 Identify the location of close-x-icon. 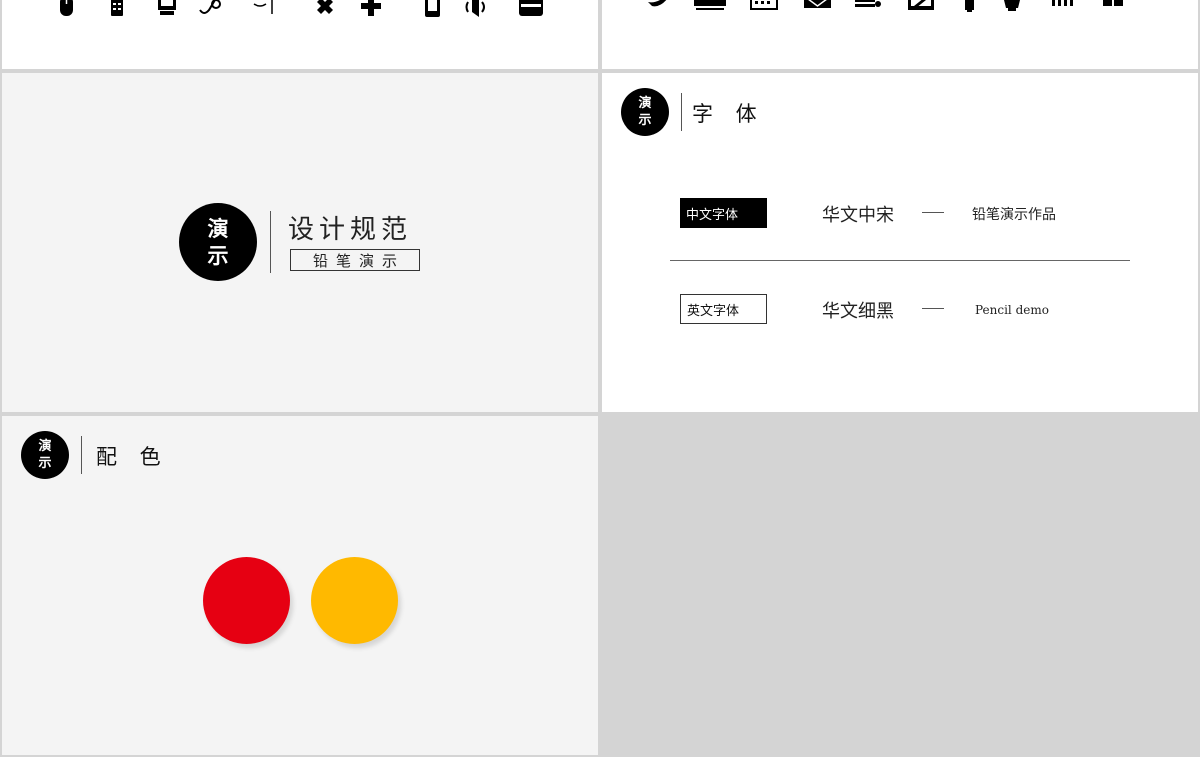
(325, 7).